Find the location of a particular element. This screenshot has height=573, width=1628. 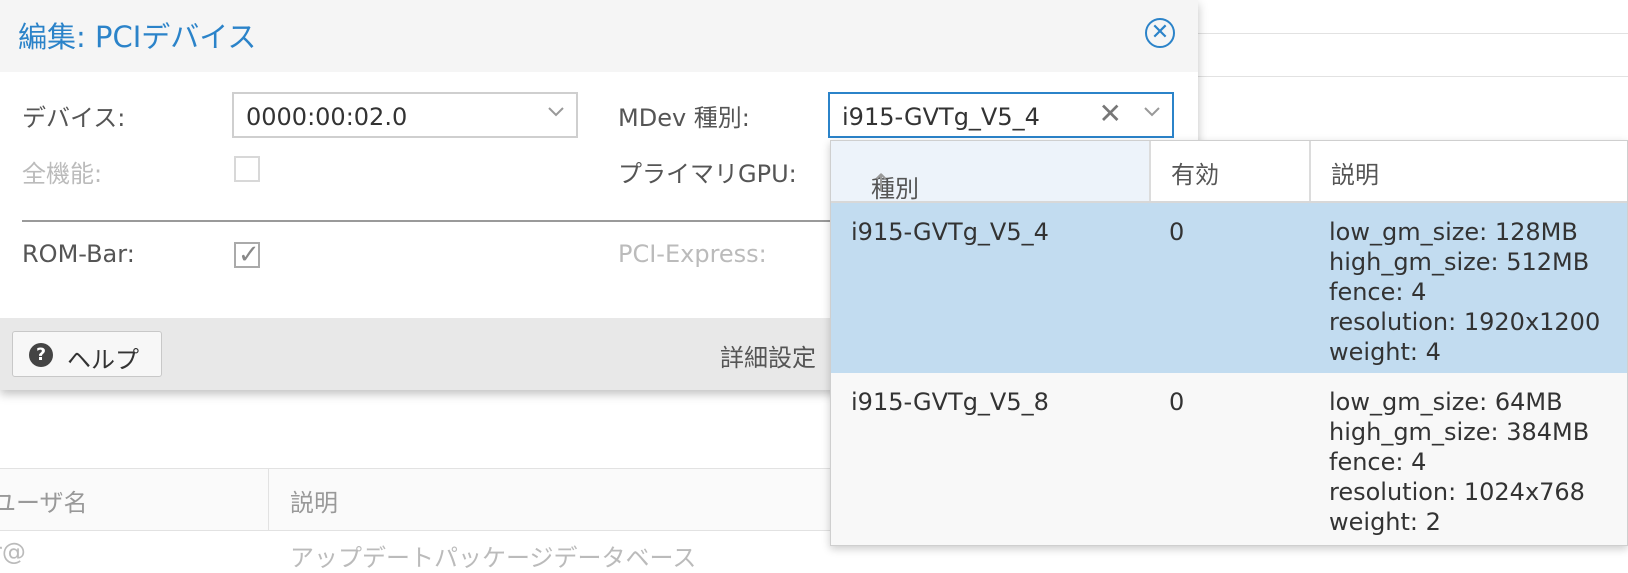

advanced-settings-label: 詳細設定 is located at coordinates (768, 355).